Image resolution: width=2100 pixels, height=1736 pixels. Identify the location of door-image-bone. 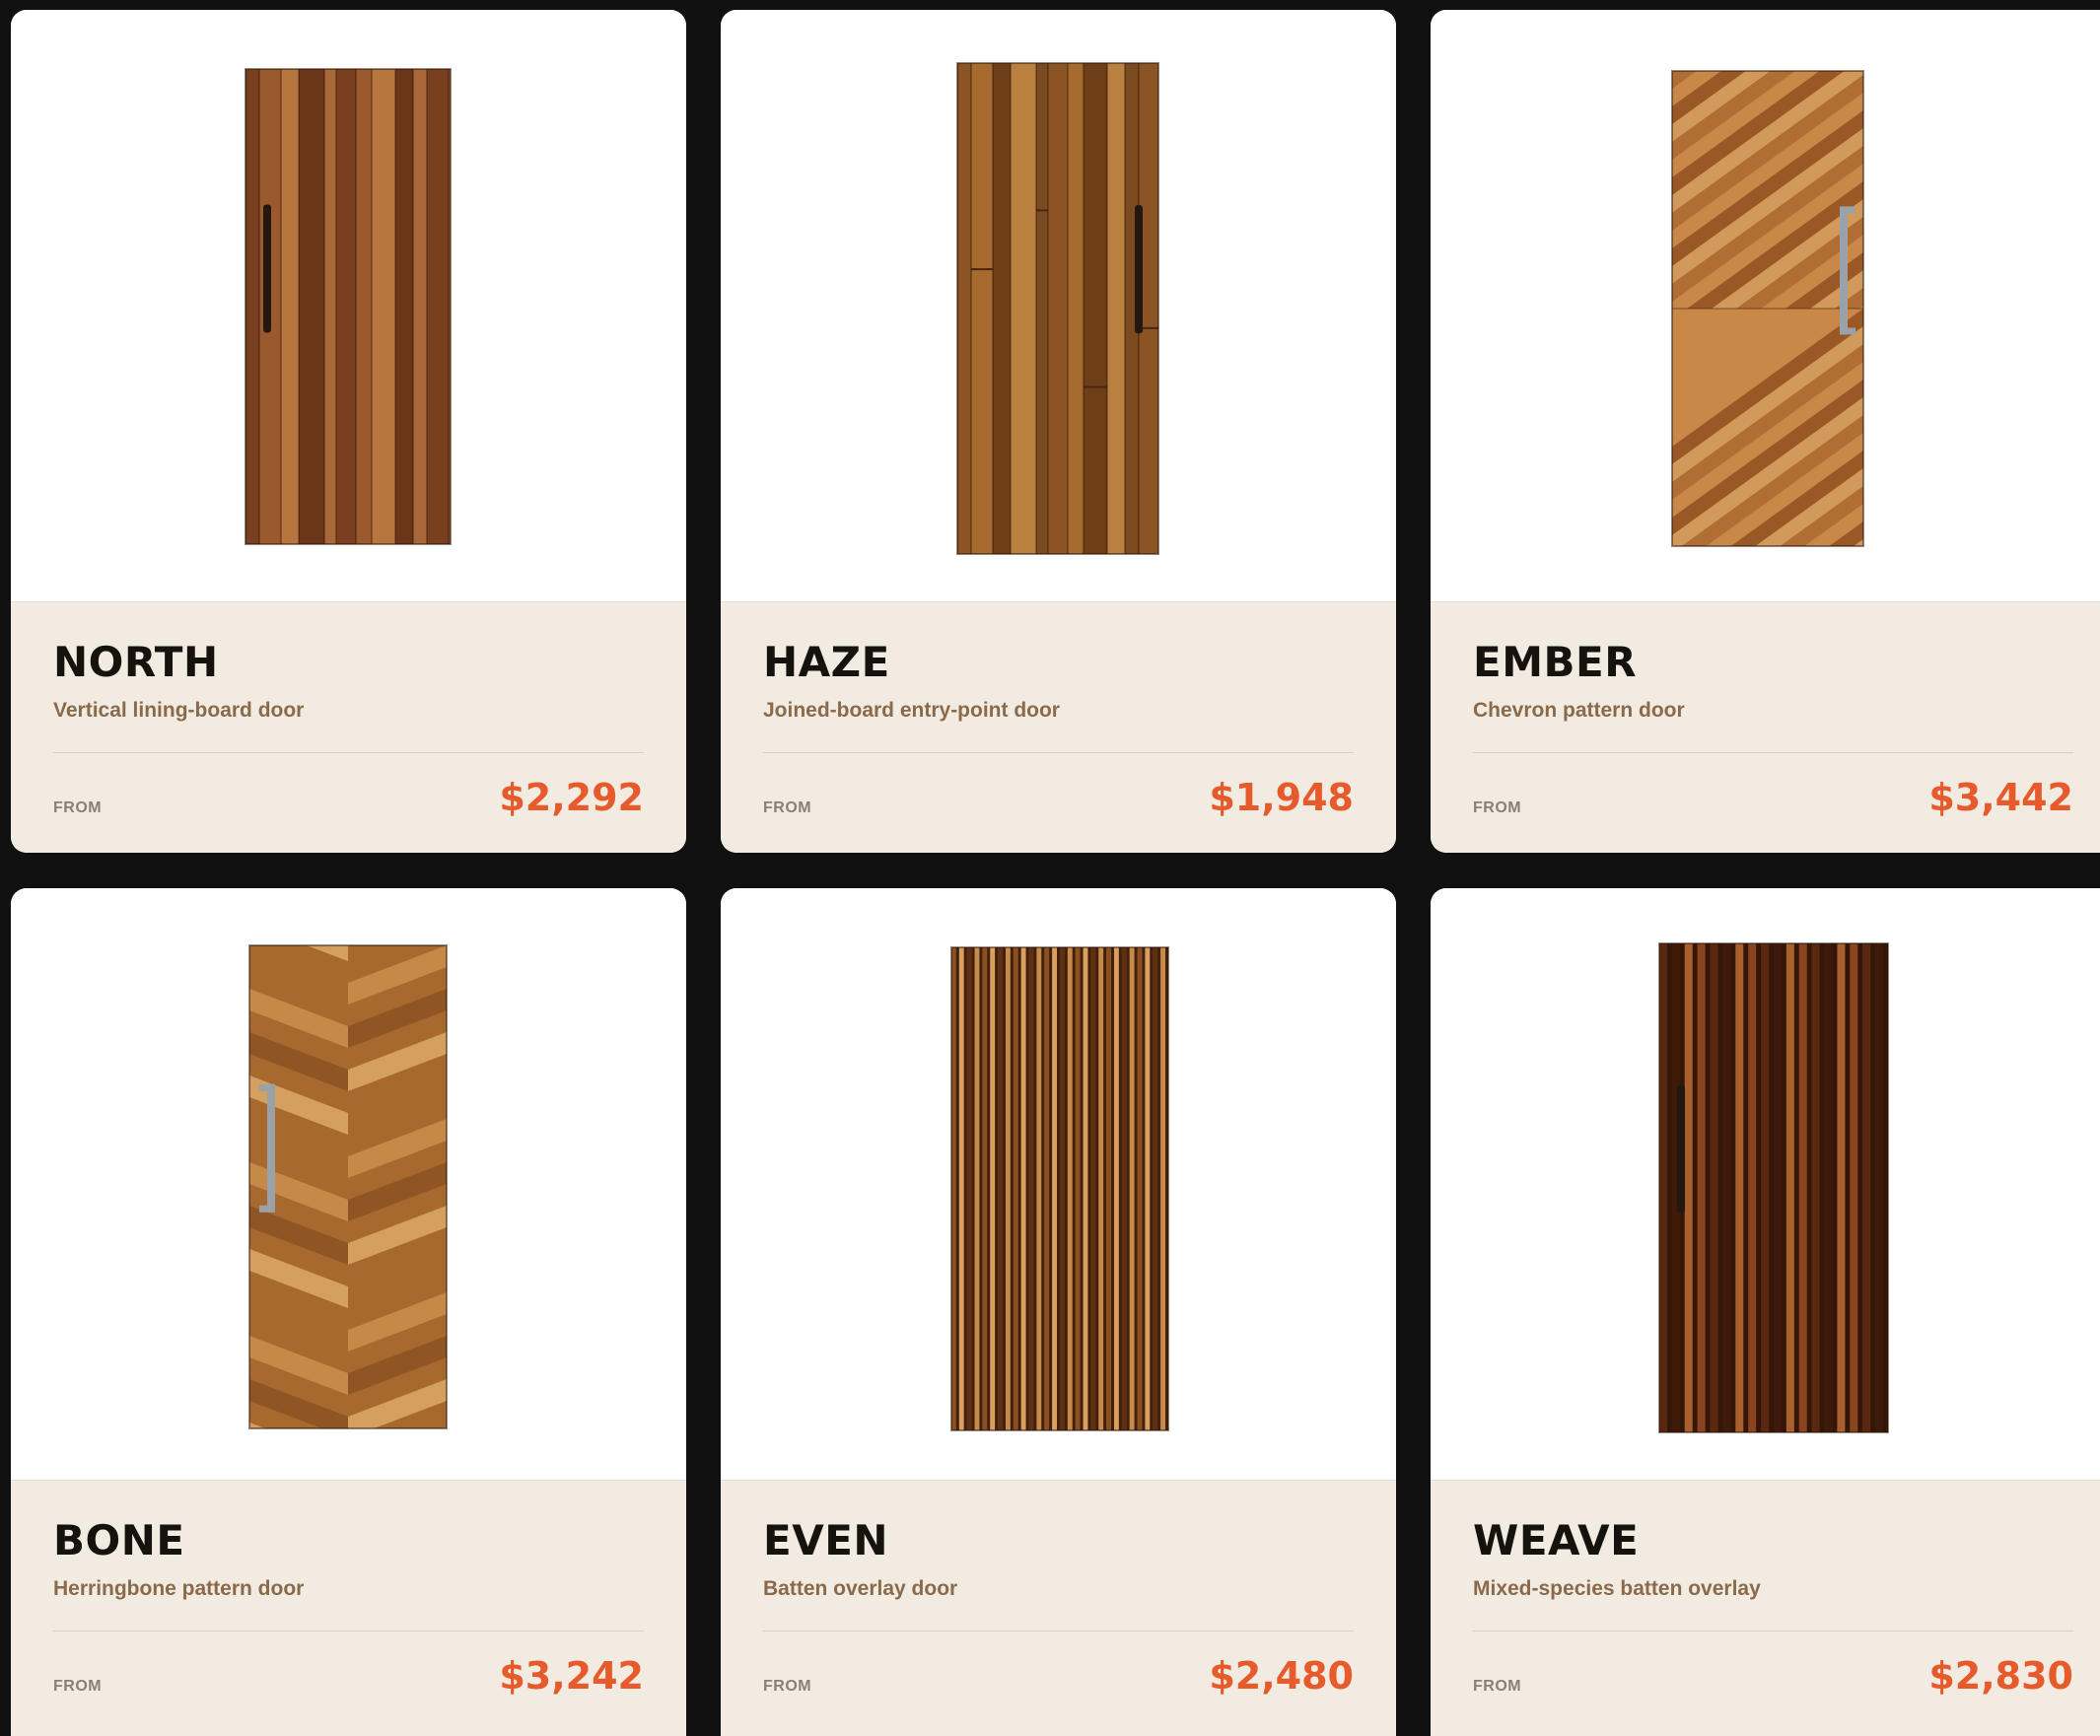
(348, 1184).